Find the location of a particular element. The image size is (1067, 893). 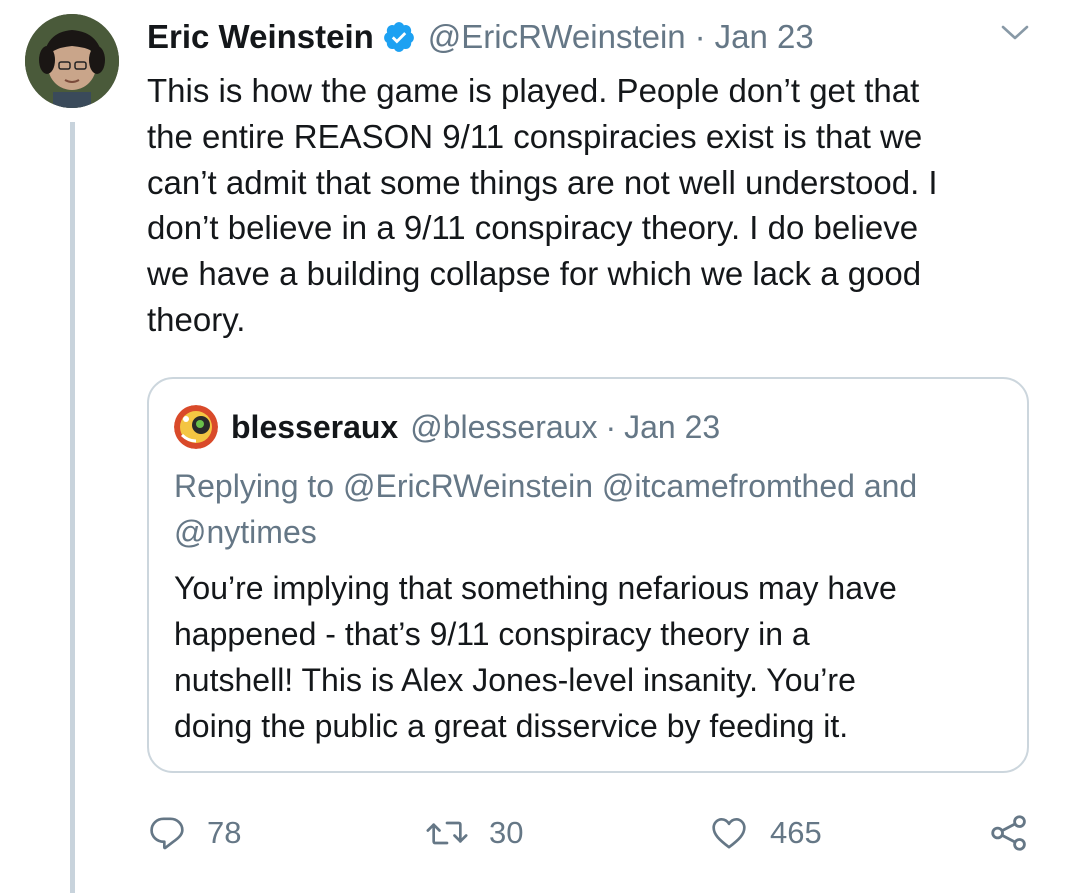

mention-link: @itcamefromthed is located at coordinates (728, 486).